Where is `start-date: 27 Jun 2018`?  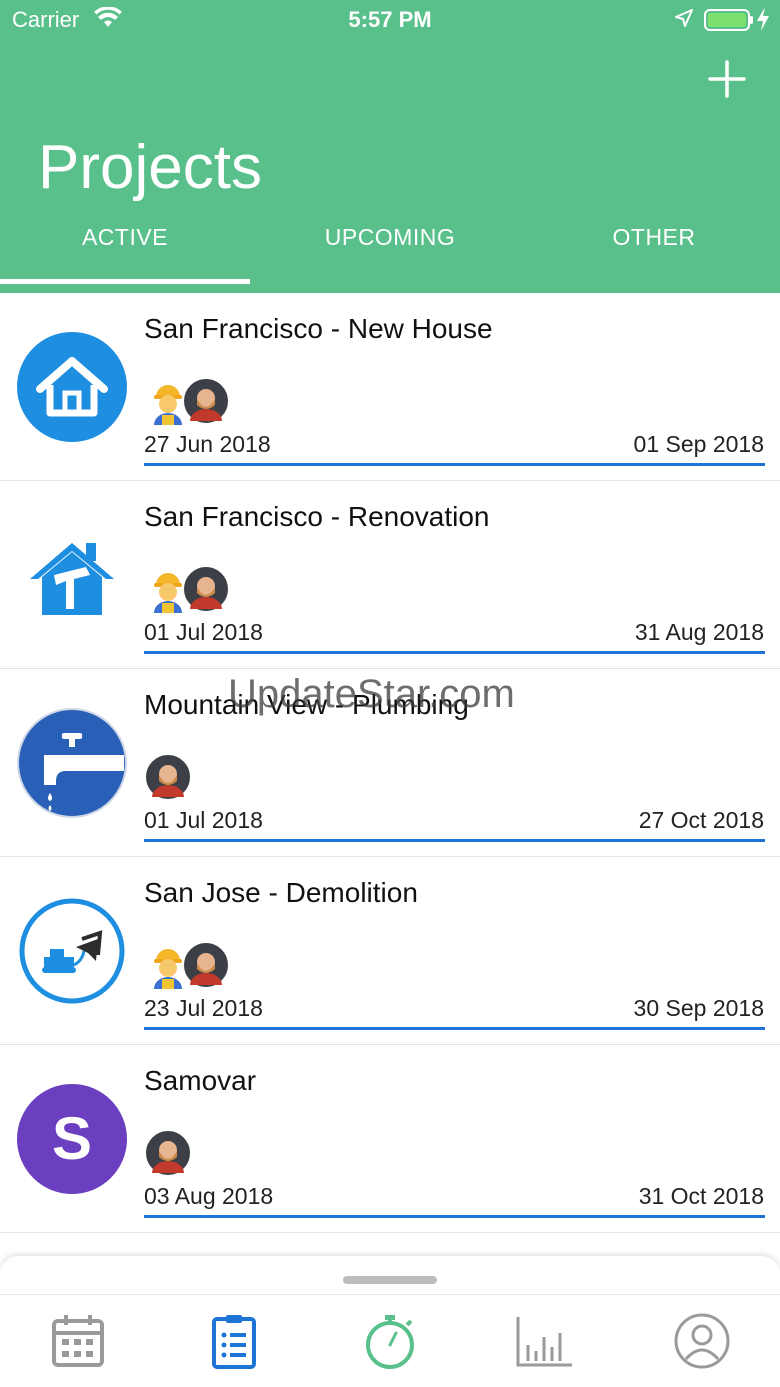 start-date: 27 Jun 2018 is located at coordinates (207, 444).